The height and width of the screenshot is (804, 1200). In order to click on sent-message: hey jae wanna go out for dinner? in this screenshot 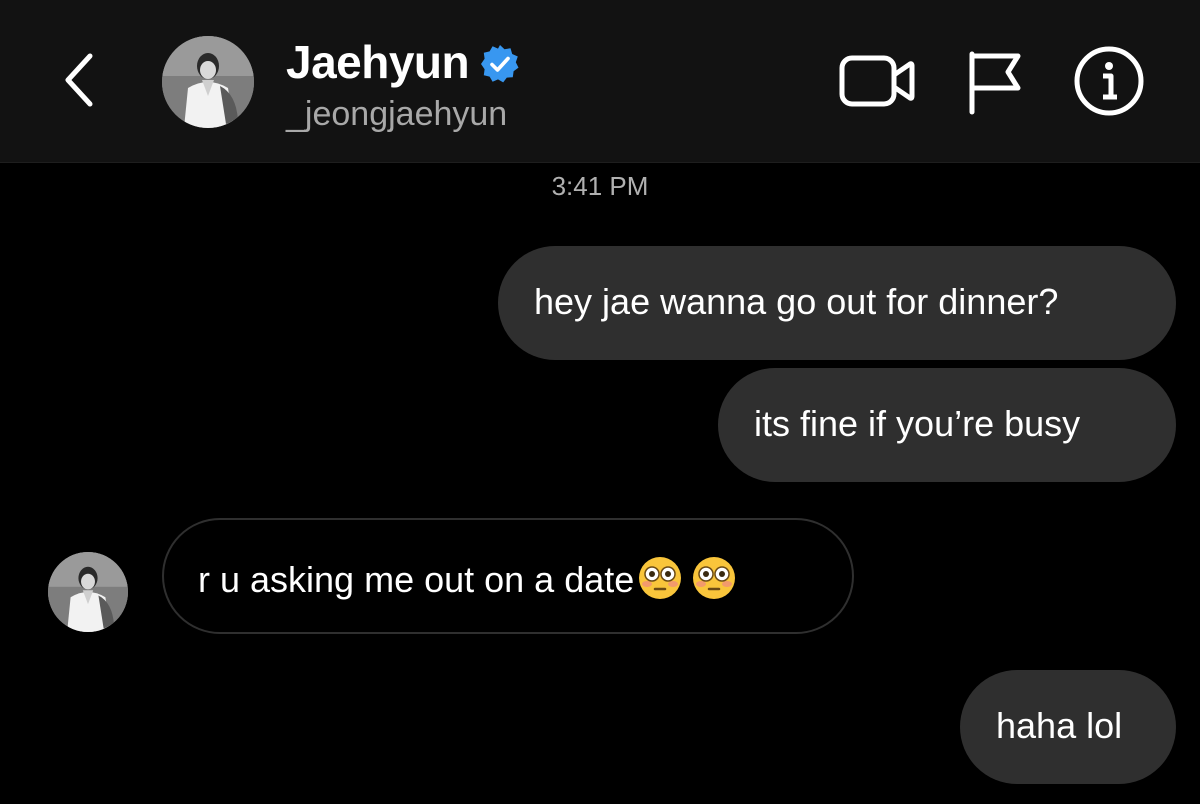, I will do `click(837, 303)`.